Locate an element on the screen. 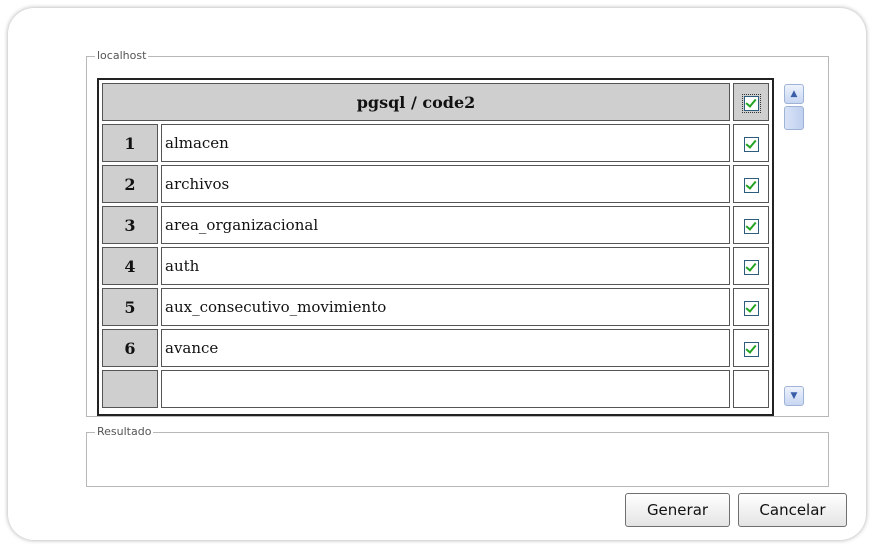 The height and width of the screenshot is (550, 879). select-all-cell is located at coordinates (751, 102).